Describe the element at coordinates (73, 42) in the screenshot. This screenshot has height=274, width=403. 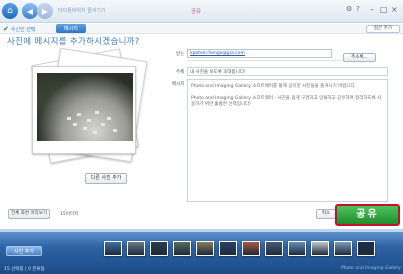
I see `page-title: 사진에 메시지를 추가하시겠습니까?` at that location.